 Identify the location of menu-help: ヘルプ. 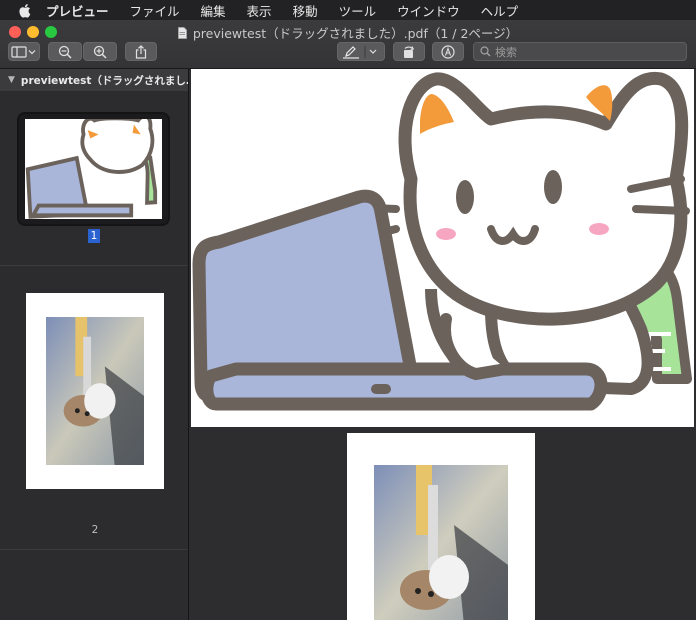
(500, 10).